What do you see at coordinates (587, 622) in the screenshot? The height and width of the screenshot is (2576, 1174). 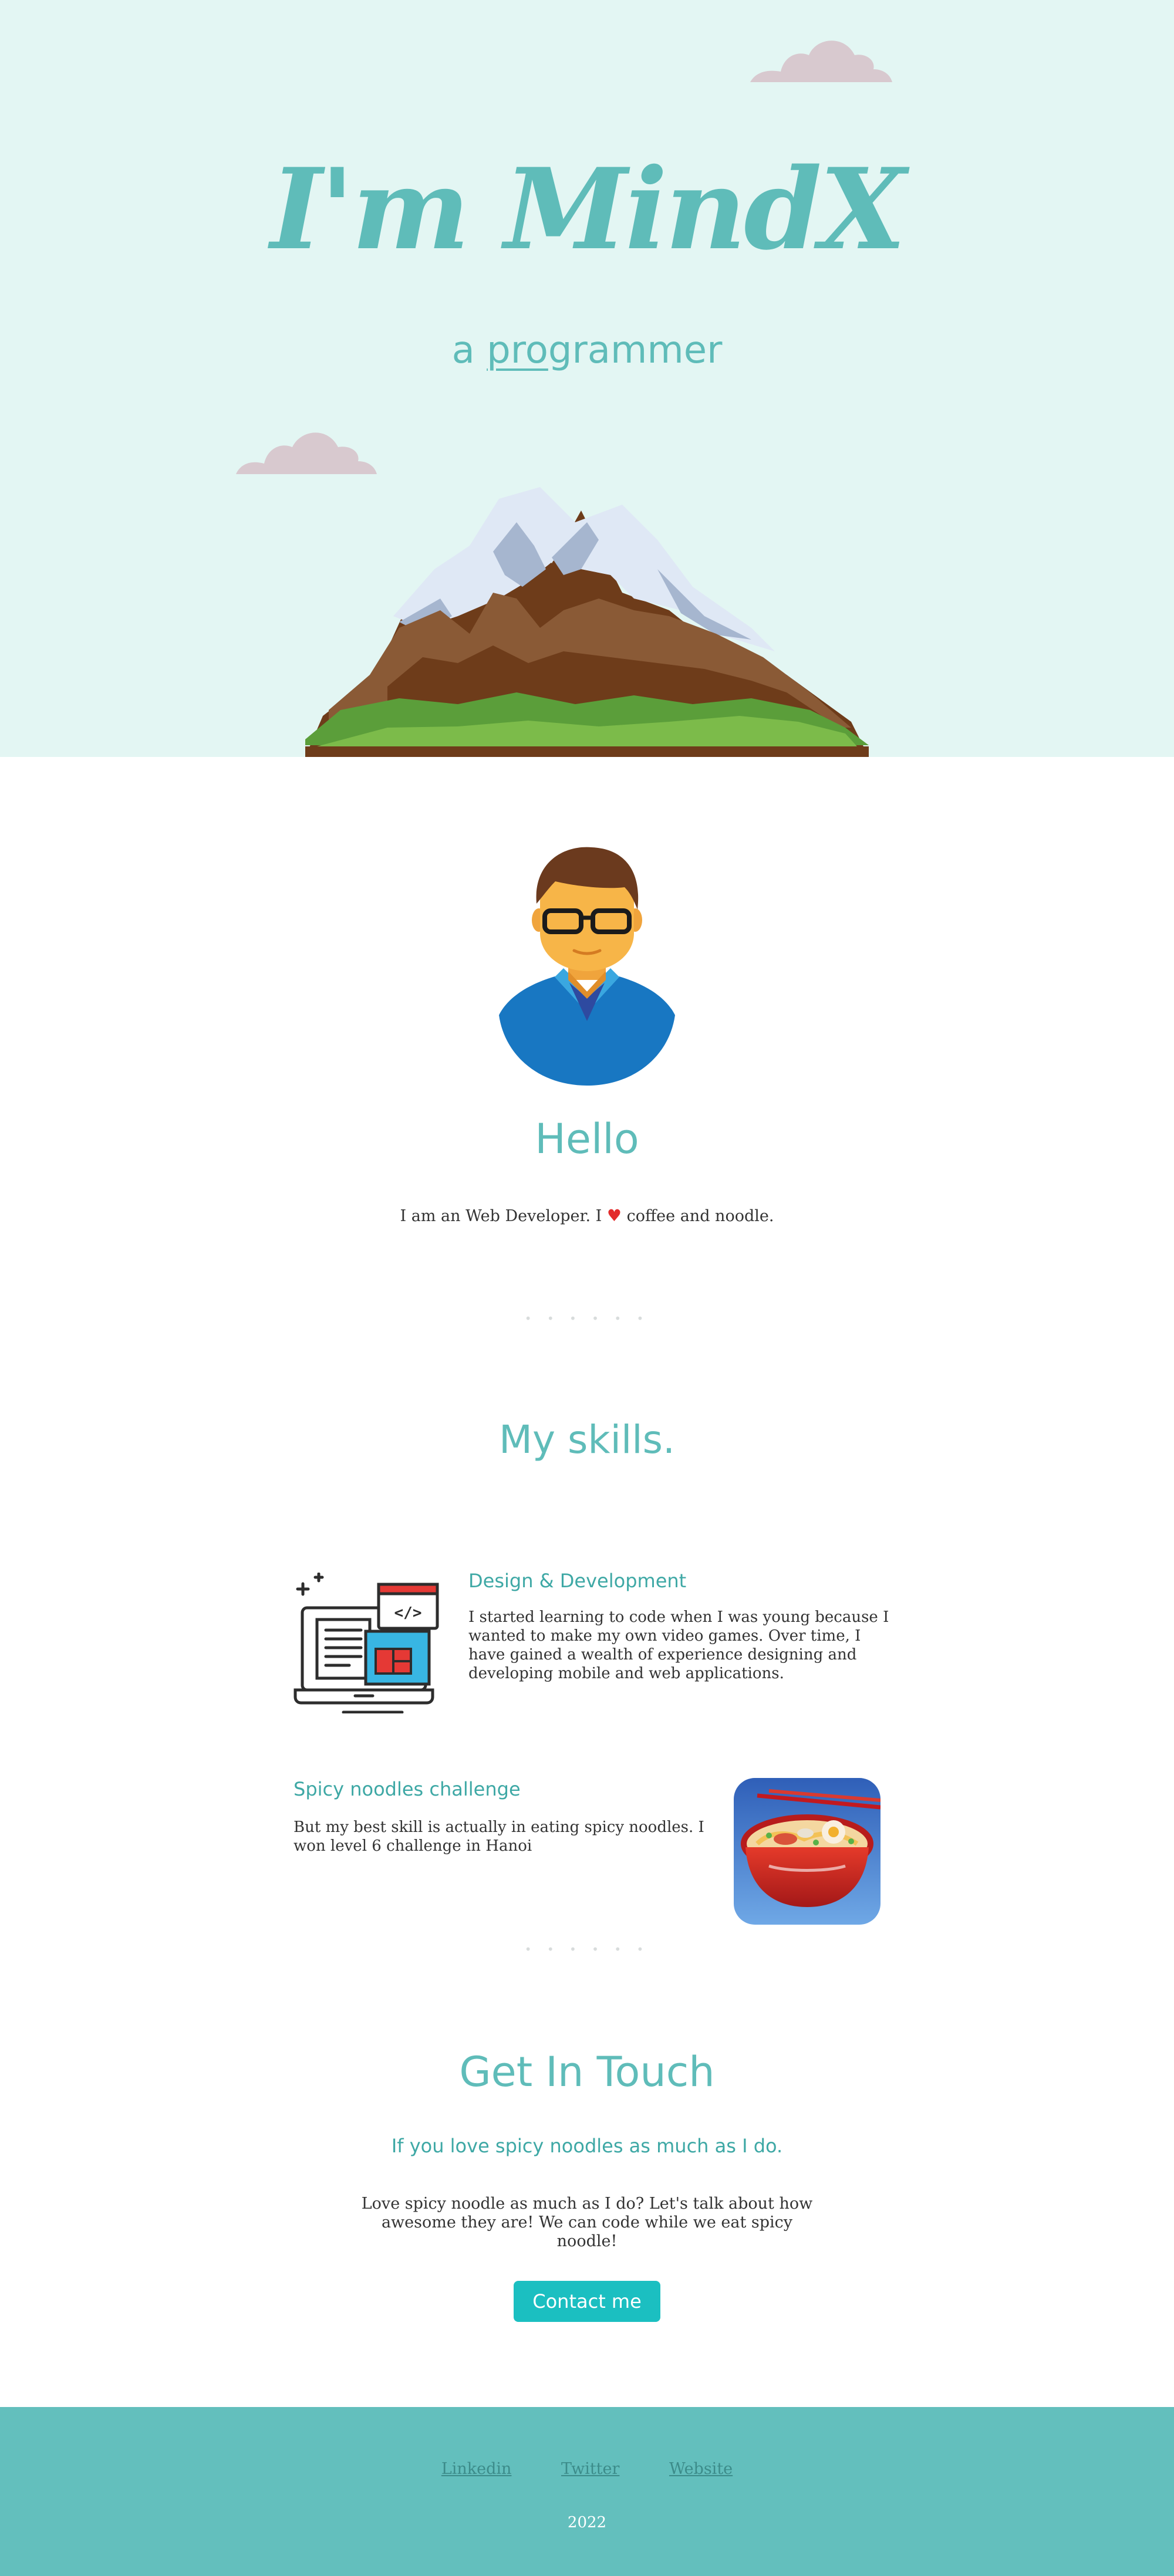 I see `mountain-illustration` at bounding box center [587, 622].